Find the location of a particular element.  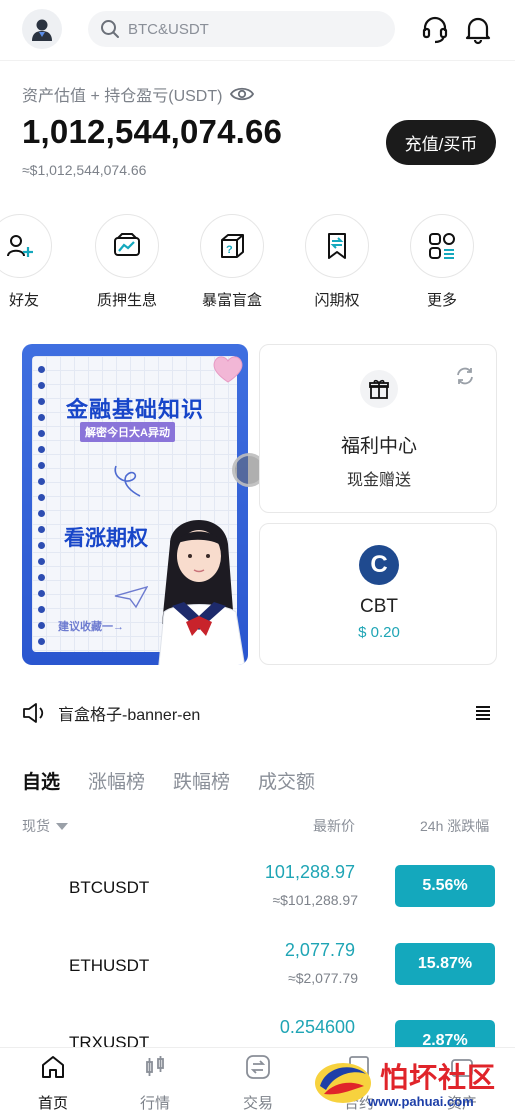

row-change-badge: 5.56% is located at coordinates (445, 886).